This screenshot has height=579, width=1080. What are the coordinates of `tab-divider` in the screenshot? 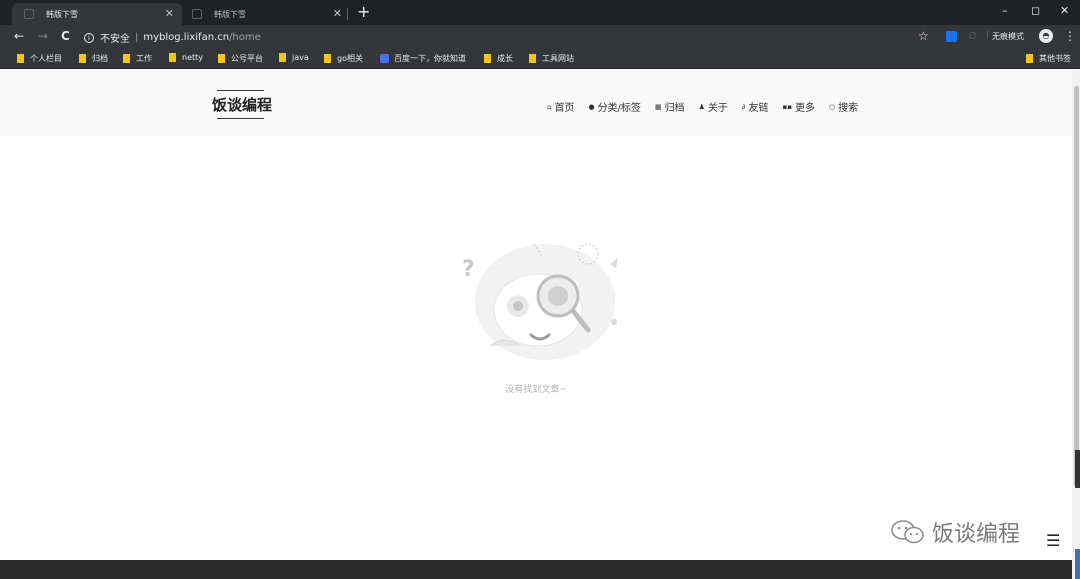 It's located at (347, 14).